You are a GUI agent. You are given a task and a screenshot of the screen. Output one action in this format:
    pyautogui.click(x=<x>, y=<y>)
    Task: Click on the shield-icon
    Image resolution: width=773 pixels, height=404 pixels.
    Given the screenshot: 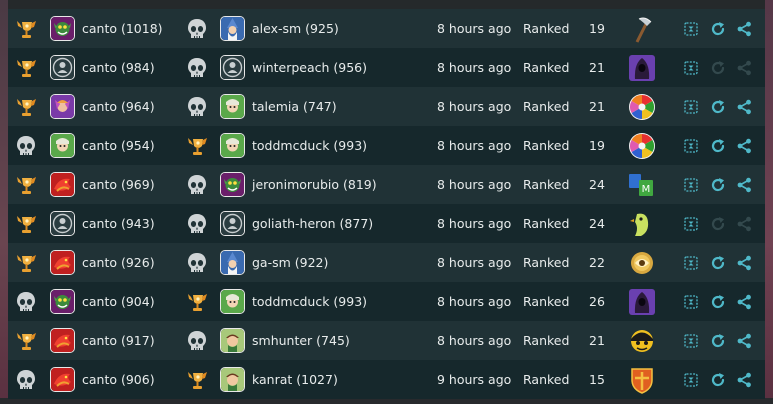 What is the action you would take?
    pyautogui.click(x=642, y=379)
    